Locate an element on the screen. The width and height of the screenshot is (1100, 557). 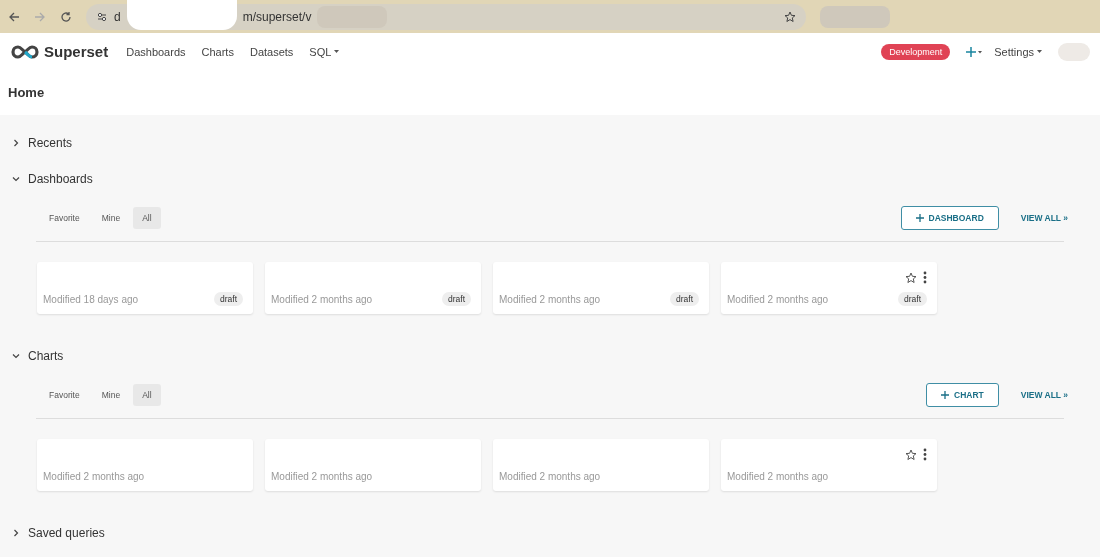
section-header: Dashboards is located at coordinates (52, 179).